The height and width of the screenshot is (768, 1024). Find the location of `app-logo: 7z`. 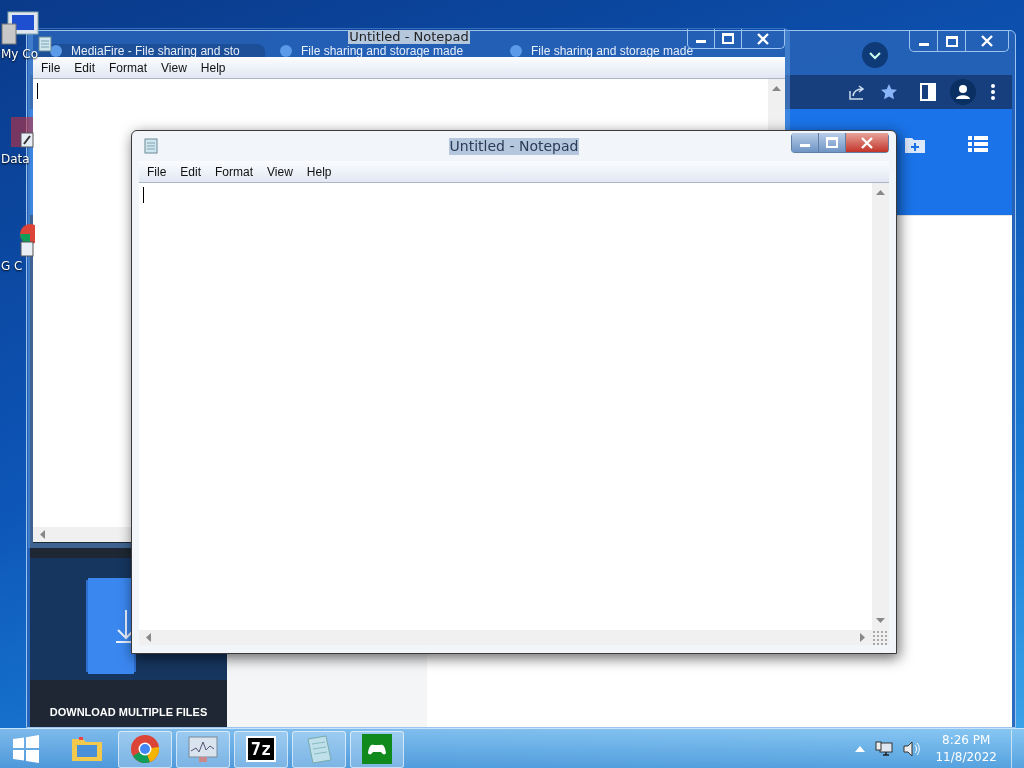

app-logo: 7z is located at coordinates (261, 749).